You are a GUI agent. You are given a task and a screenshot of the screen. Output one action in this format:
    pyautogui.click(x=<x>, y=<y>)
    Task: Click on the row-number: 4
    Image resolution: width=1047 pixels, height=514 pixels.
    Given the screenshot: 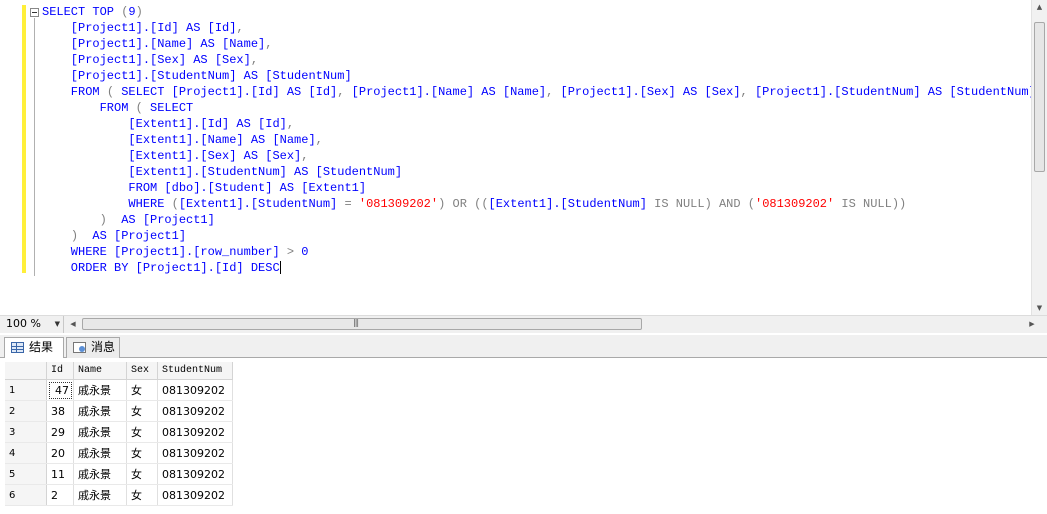 What is the action you would take?
    pyautogui.click(x=26, y=453)
    